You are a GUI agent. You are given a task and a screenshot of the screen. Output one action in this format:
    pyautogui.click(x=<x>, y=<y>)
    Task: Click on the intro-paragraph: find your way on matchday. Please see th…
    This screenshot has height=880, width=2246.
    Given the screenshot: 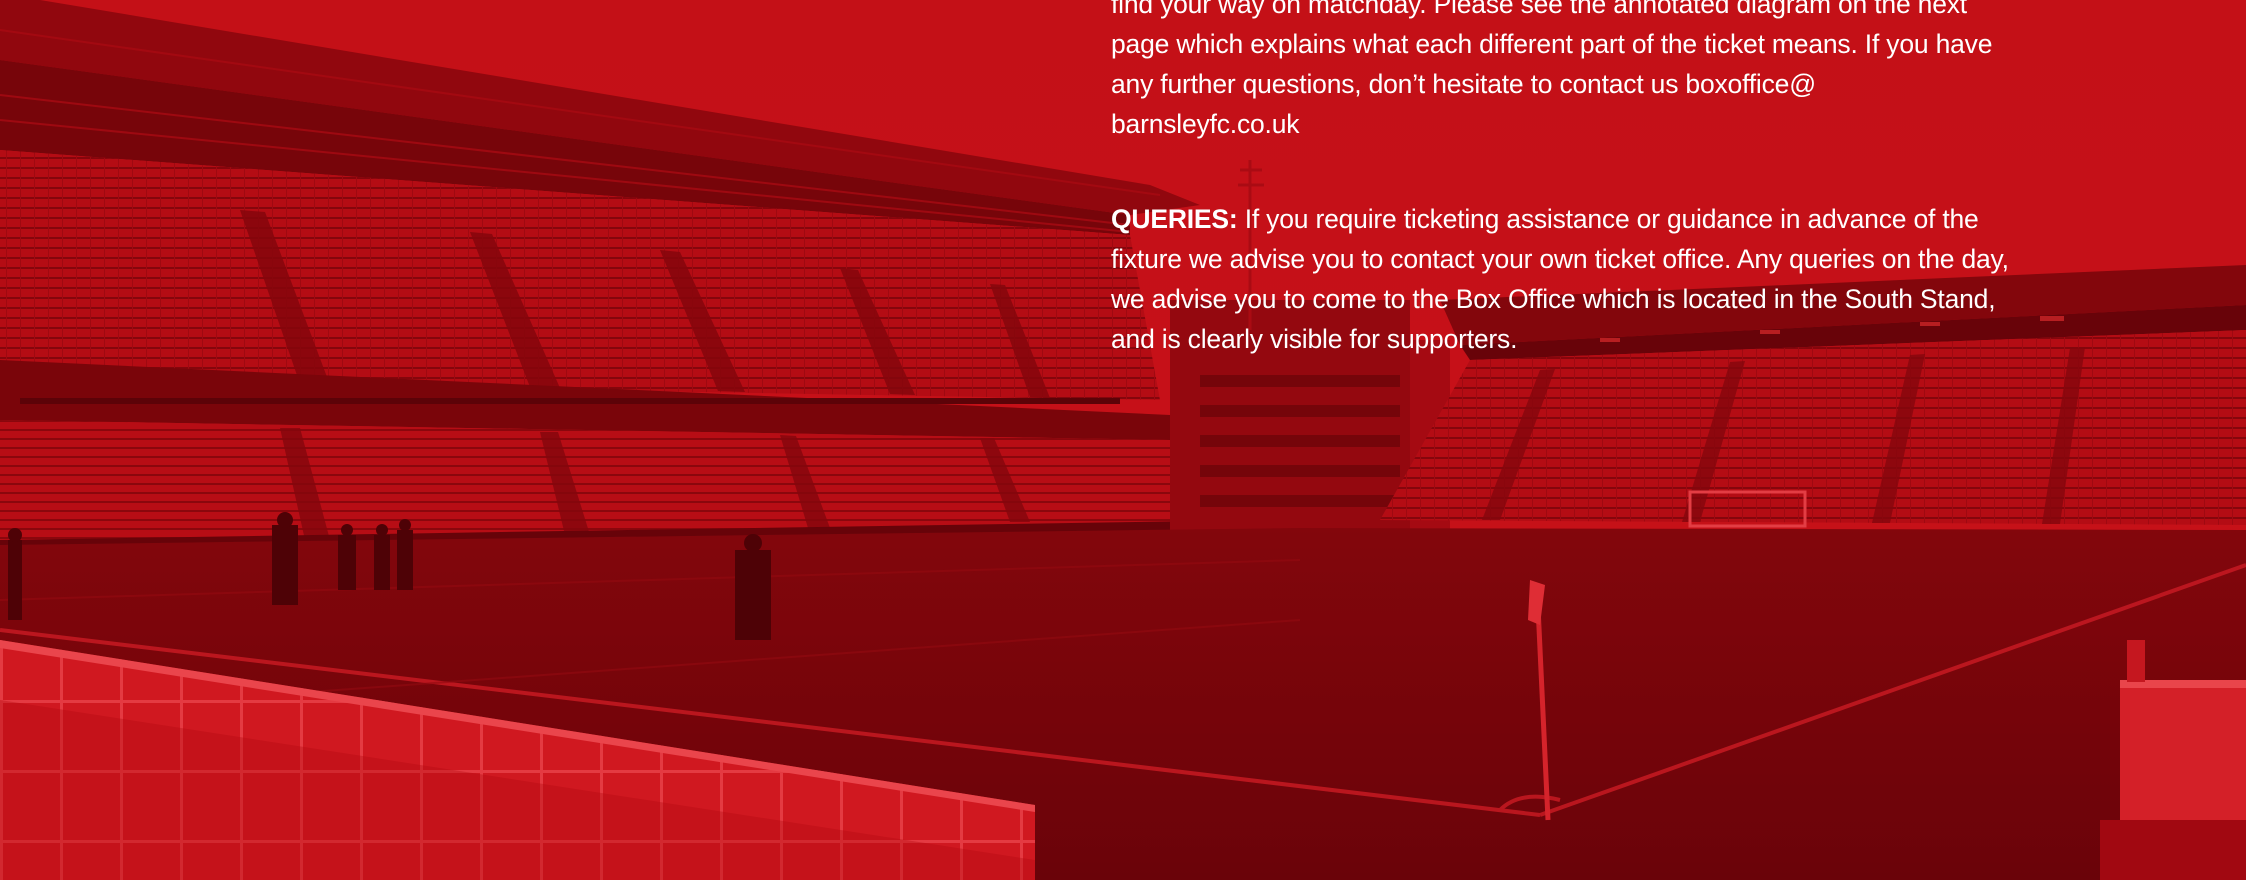 What is the action you would take?
    pyautogui.click(x=1552, y=69)
    